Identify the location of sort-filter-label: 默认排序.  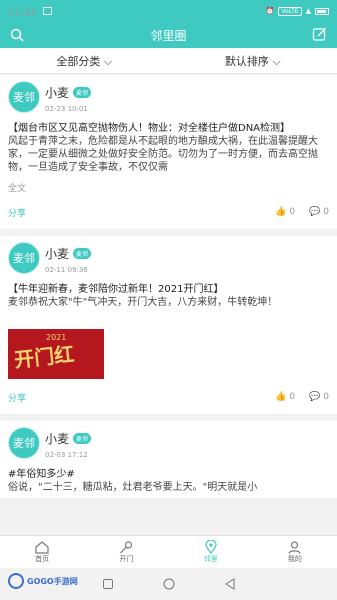
(246, 61).